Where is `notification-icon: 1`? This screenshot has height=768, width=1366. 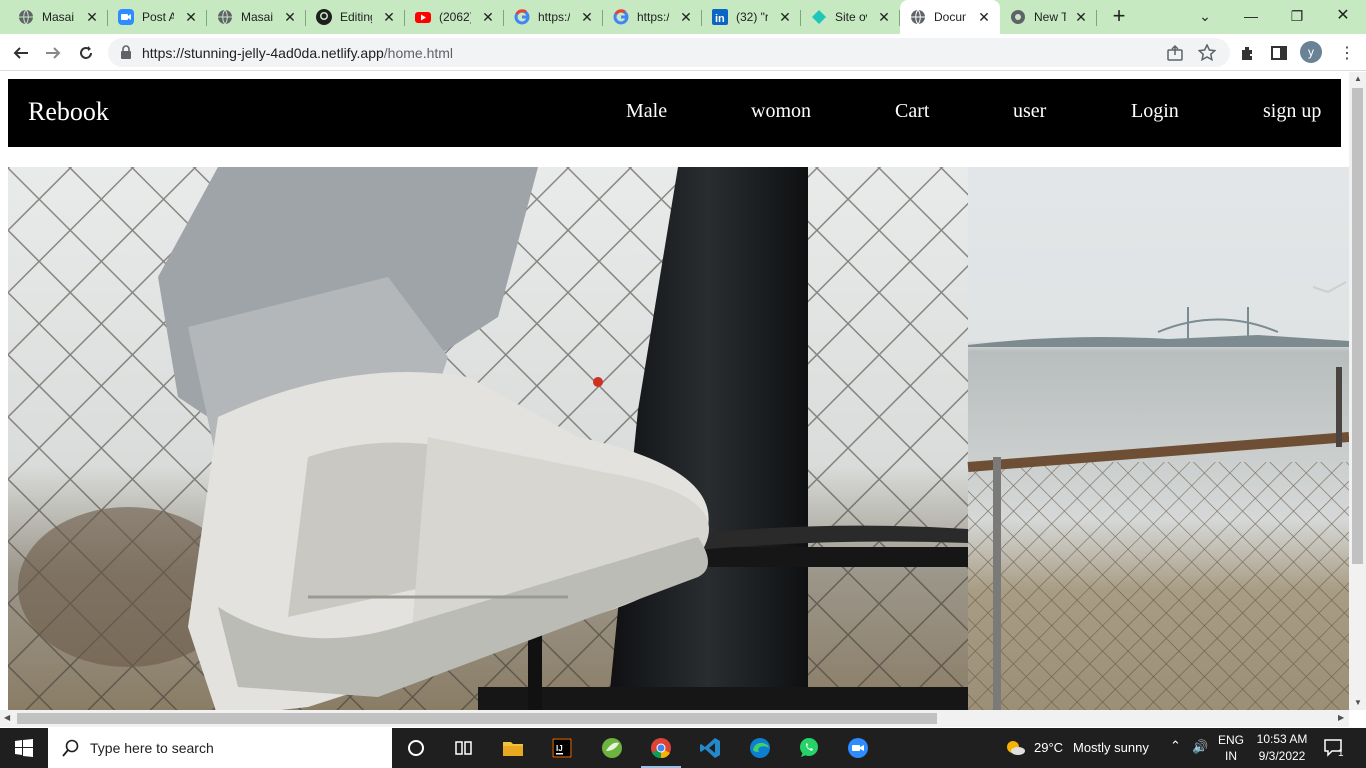 notification-icon: 1 is located at coordinates (1334, 748).